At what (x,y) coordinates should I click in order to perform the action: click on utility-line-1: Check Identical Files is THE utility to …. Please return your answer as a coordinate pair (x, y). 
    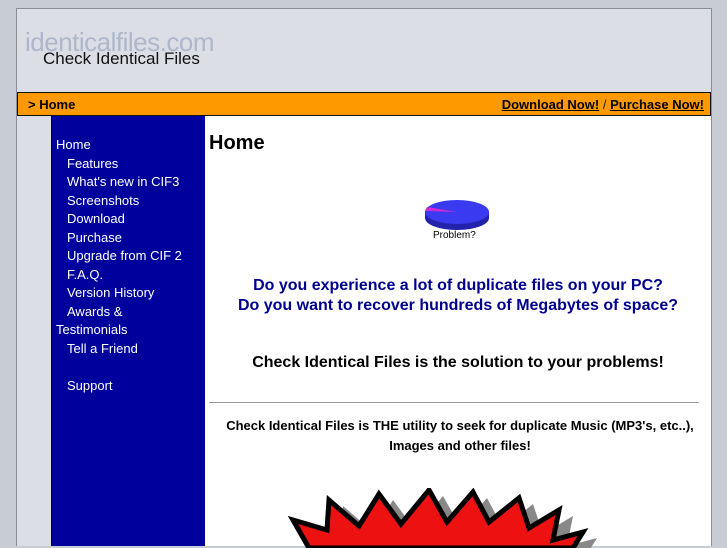
    Looking at the image, I should click on (460, 425).